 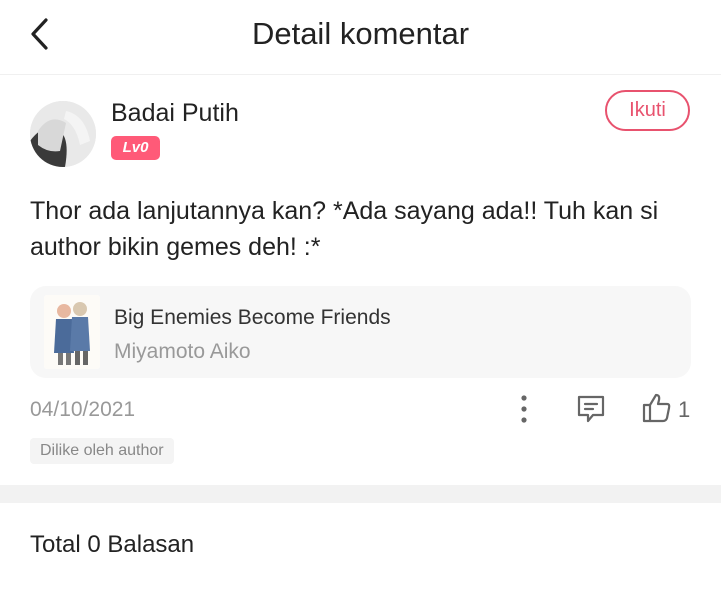 I want to click on book-cover, so click(x=72, y=332).